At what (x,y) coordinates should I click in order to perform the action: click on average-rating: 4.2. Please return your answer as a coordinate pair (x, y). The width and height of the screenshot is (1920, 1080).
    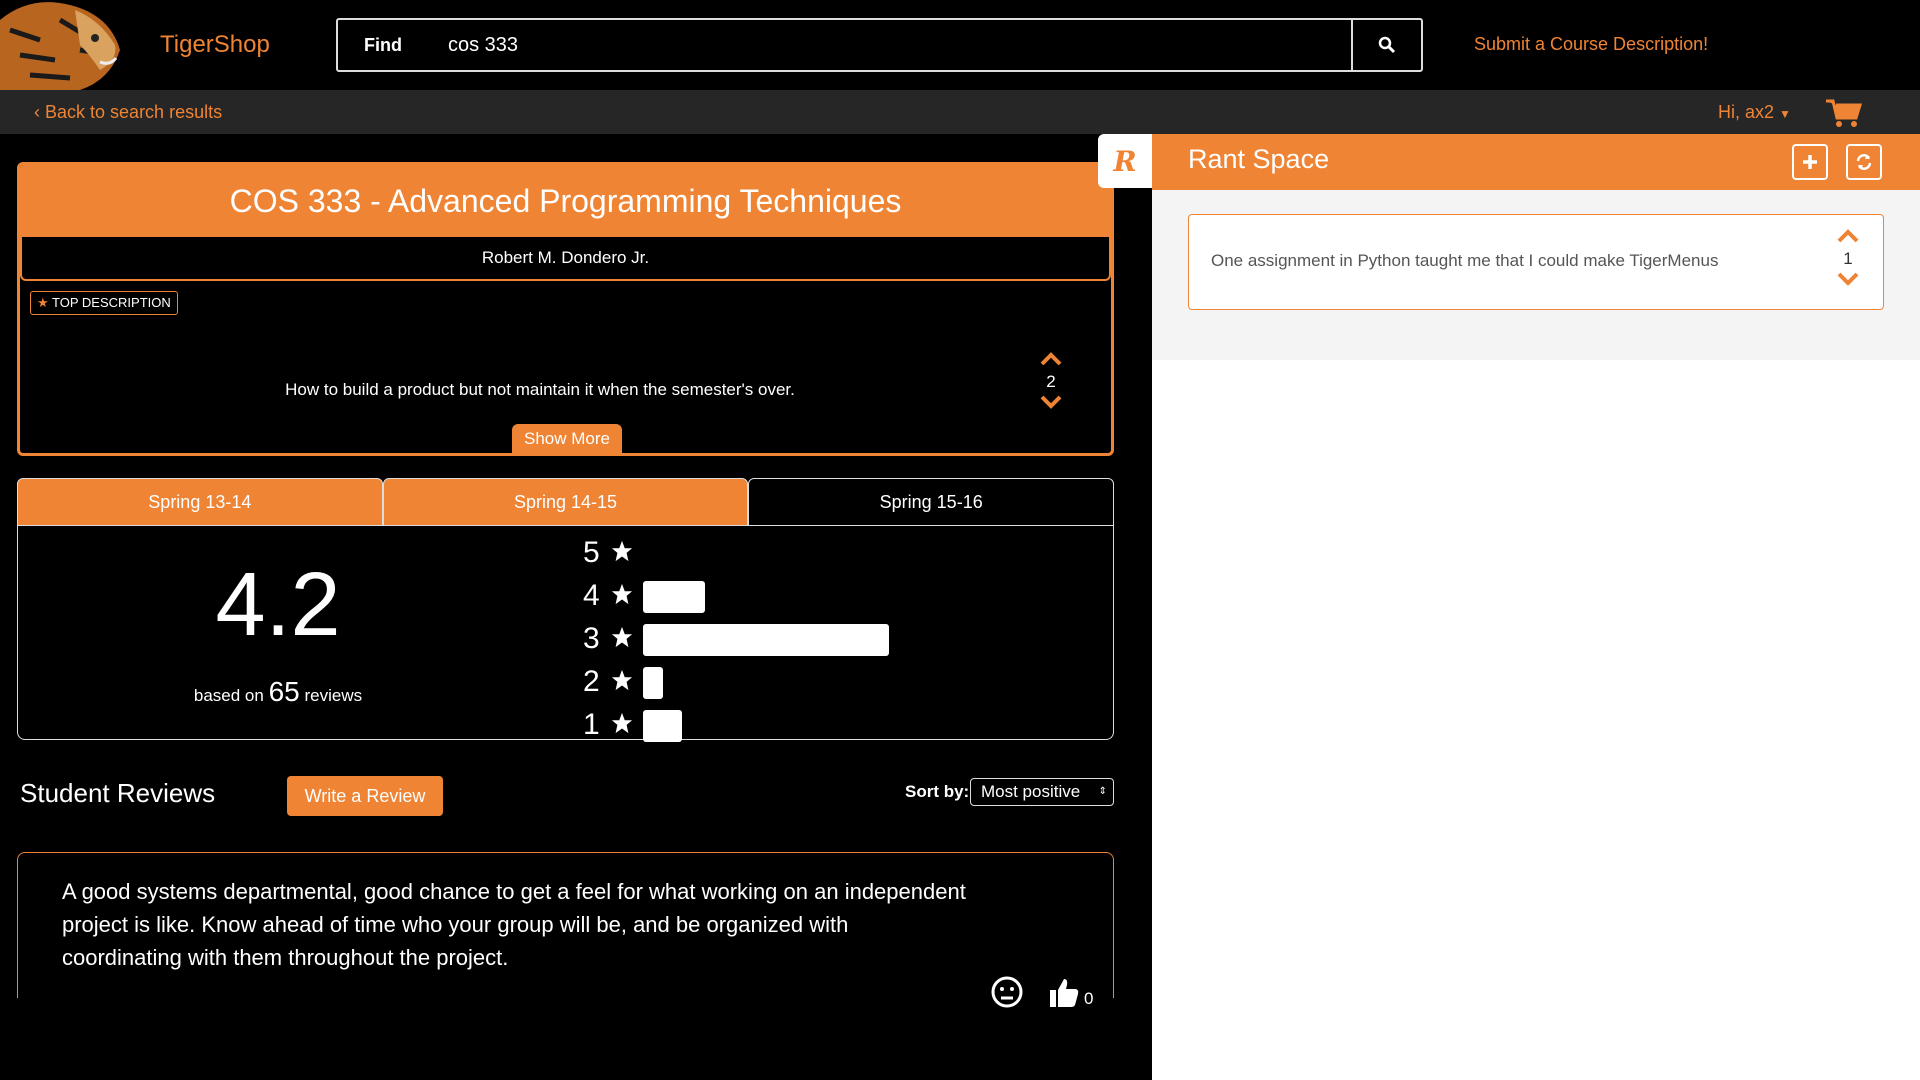
    Looking at the image, I should click on (278, 605).